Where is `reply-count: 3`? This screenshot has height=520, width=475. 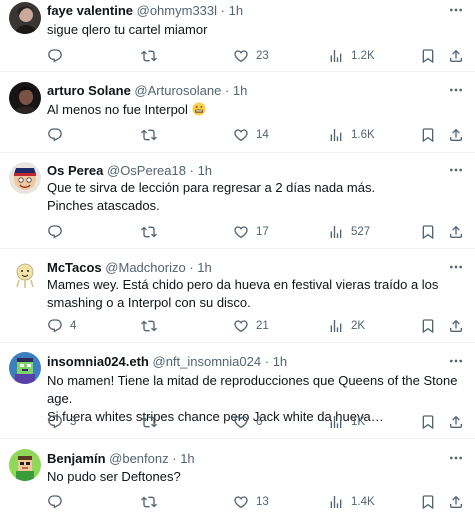
reply-count: 3 is located at coordinates (73, 422).